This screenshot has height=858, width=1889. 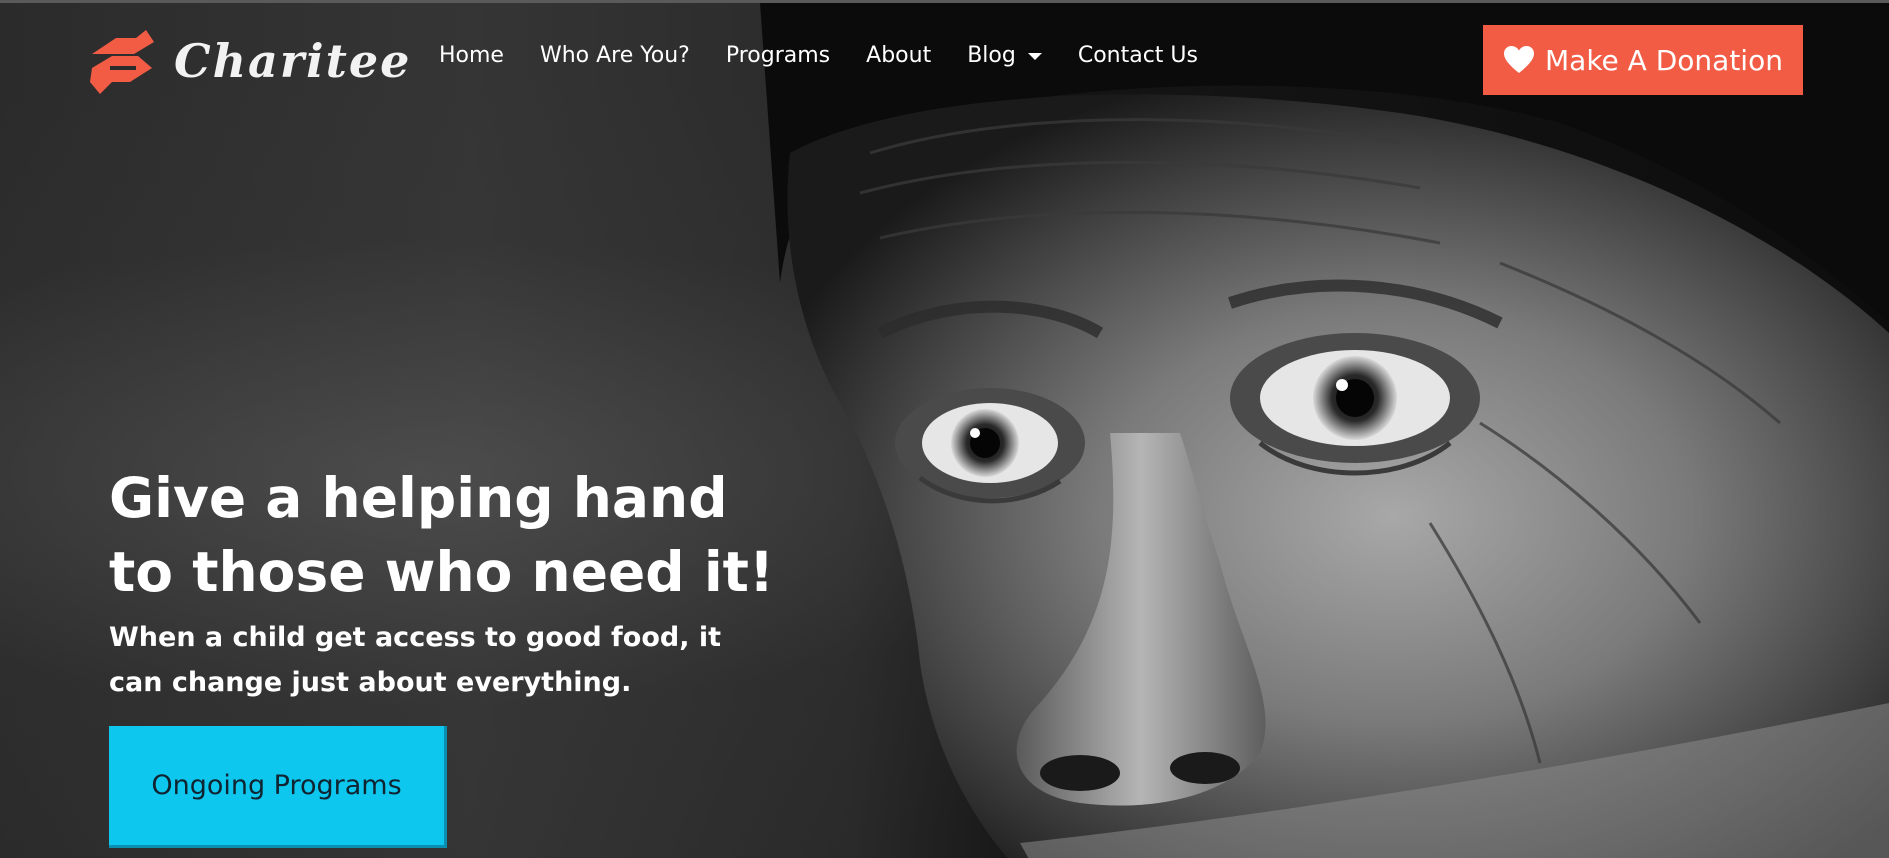 I want to click on nav-item-label: Who Are You?, so click(x=614, y=55).